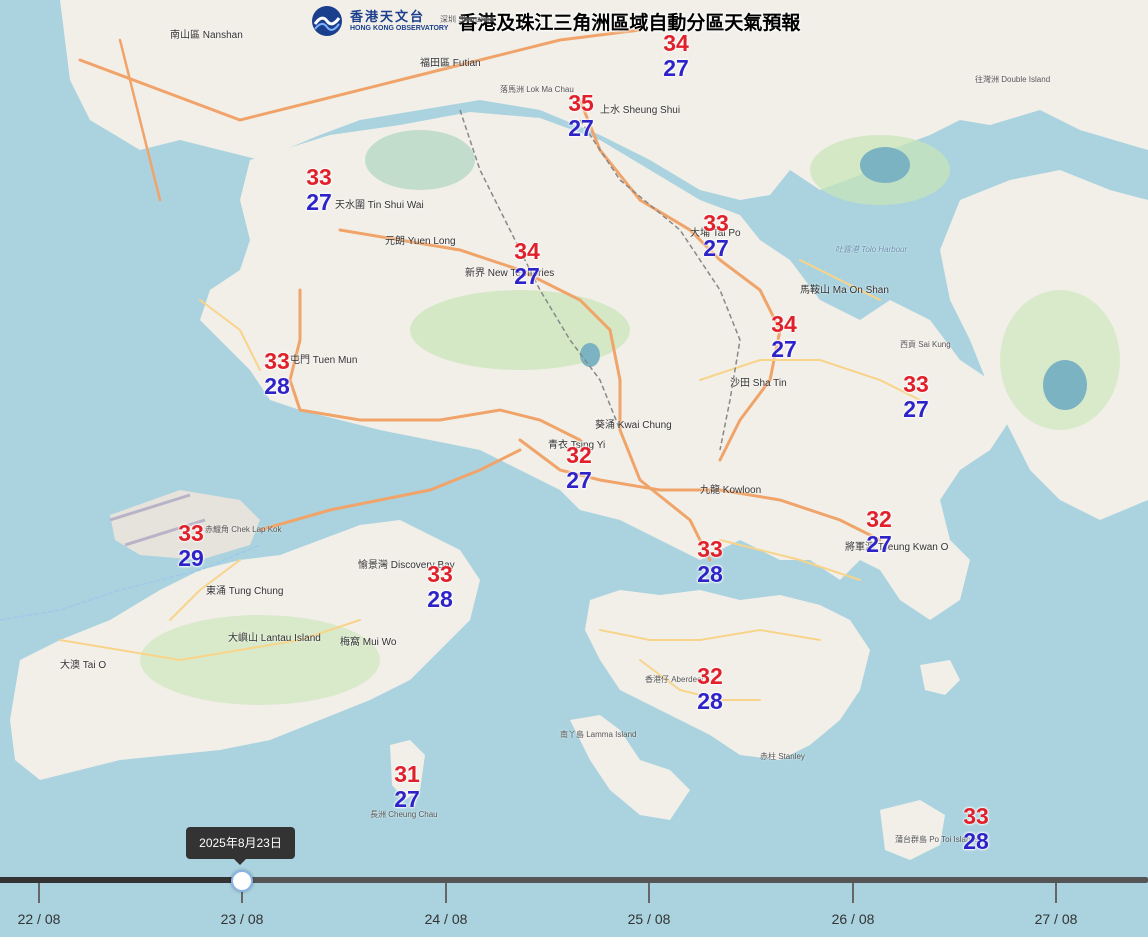  Describe the element at coordinates (120, 880) in the screenshot. I see `timeline-progress` at that location.